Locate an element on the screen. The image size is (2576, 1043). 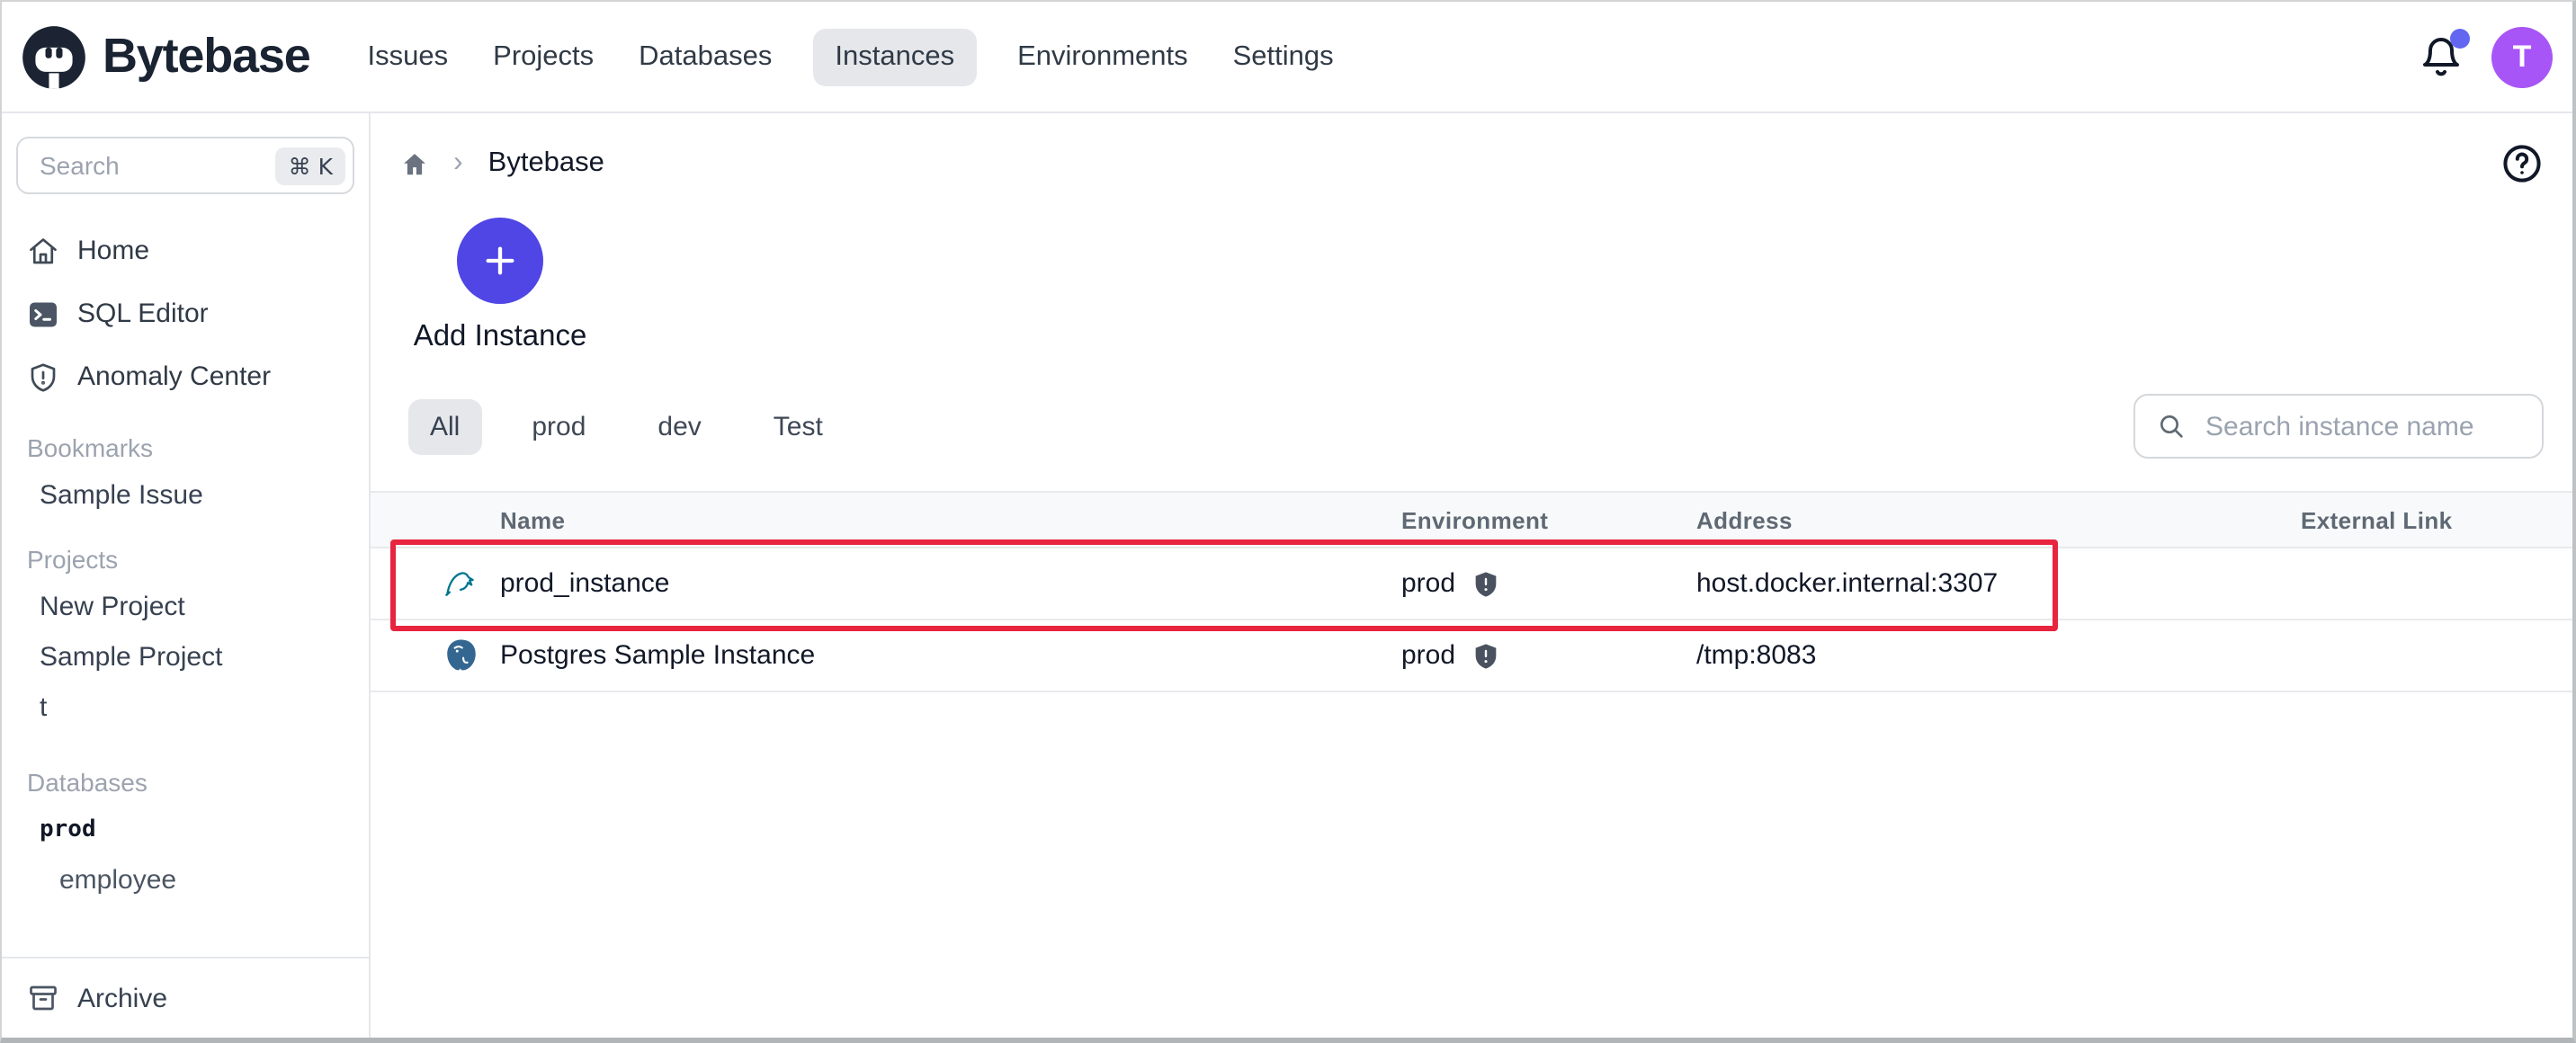
address-cell: /tmp:8083 is located at coordinates (1756, 655).